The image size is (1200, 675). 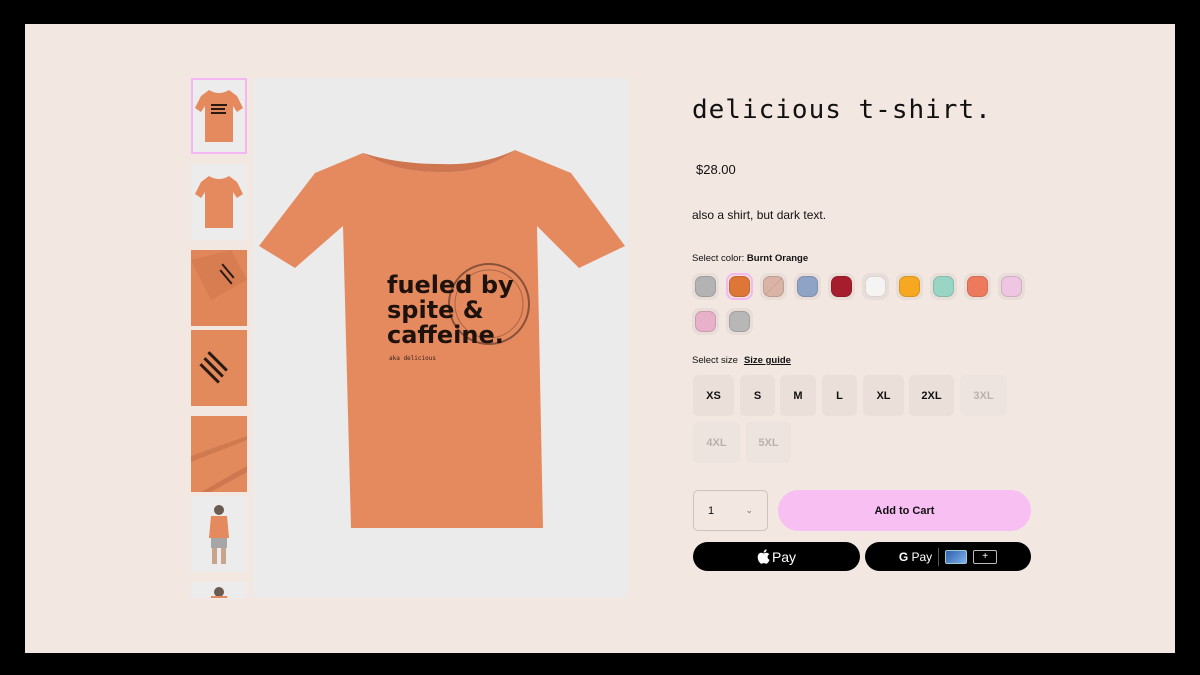 What do you see at coordinates (445, 335) in the screenshot?
I see `shirt-print-line3: caffeine.` at bounding box center [445, 335].